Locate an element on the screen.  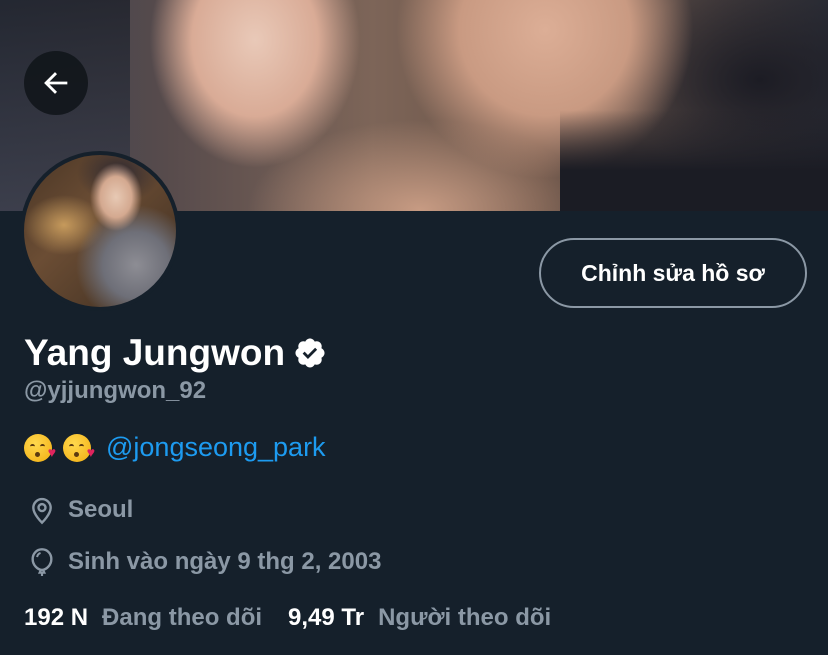
following-link: Đang theo dõi is located at coordinates (182, 618).